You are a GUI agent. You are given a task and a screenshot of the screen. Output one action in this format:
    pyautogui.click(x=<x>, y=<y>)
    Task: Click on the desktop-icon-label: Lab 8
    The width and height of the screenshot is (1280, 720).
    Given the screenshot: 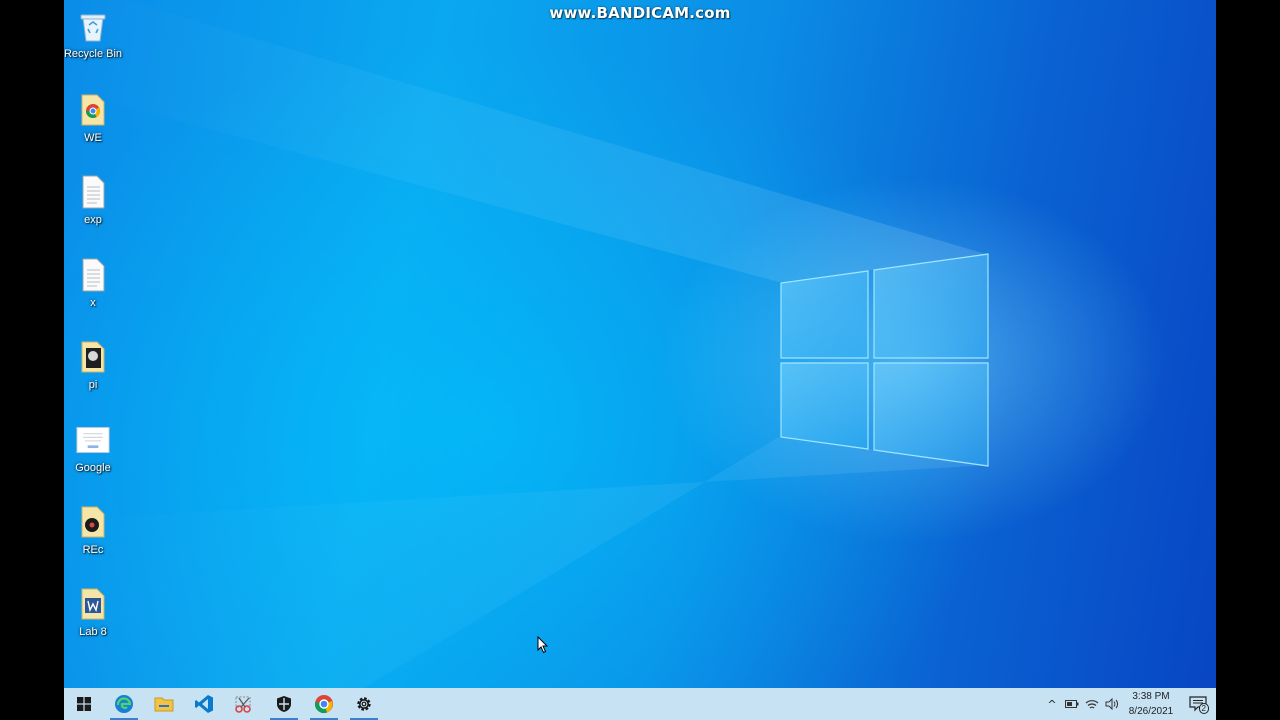 What is the action you would take?
    pyautogui.click(x=93, y=632)
    